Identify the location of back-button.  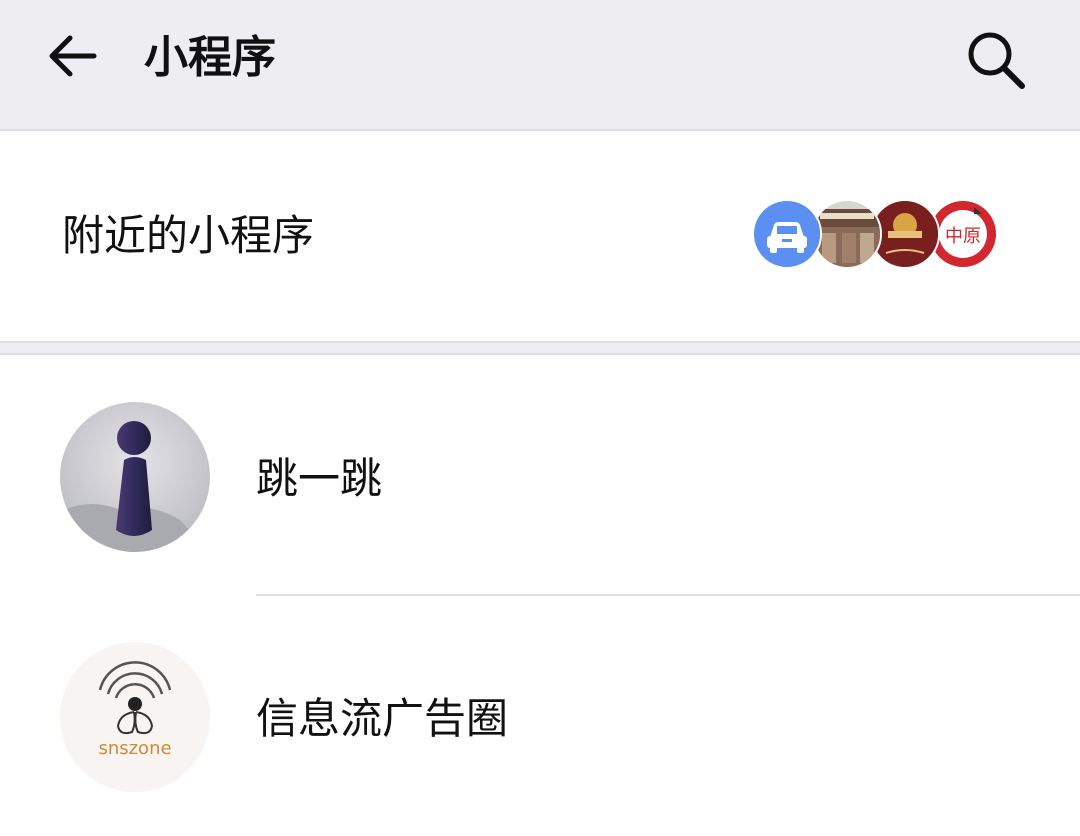
(72, 56).